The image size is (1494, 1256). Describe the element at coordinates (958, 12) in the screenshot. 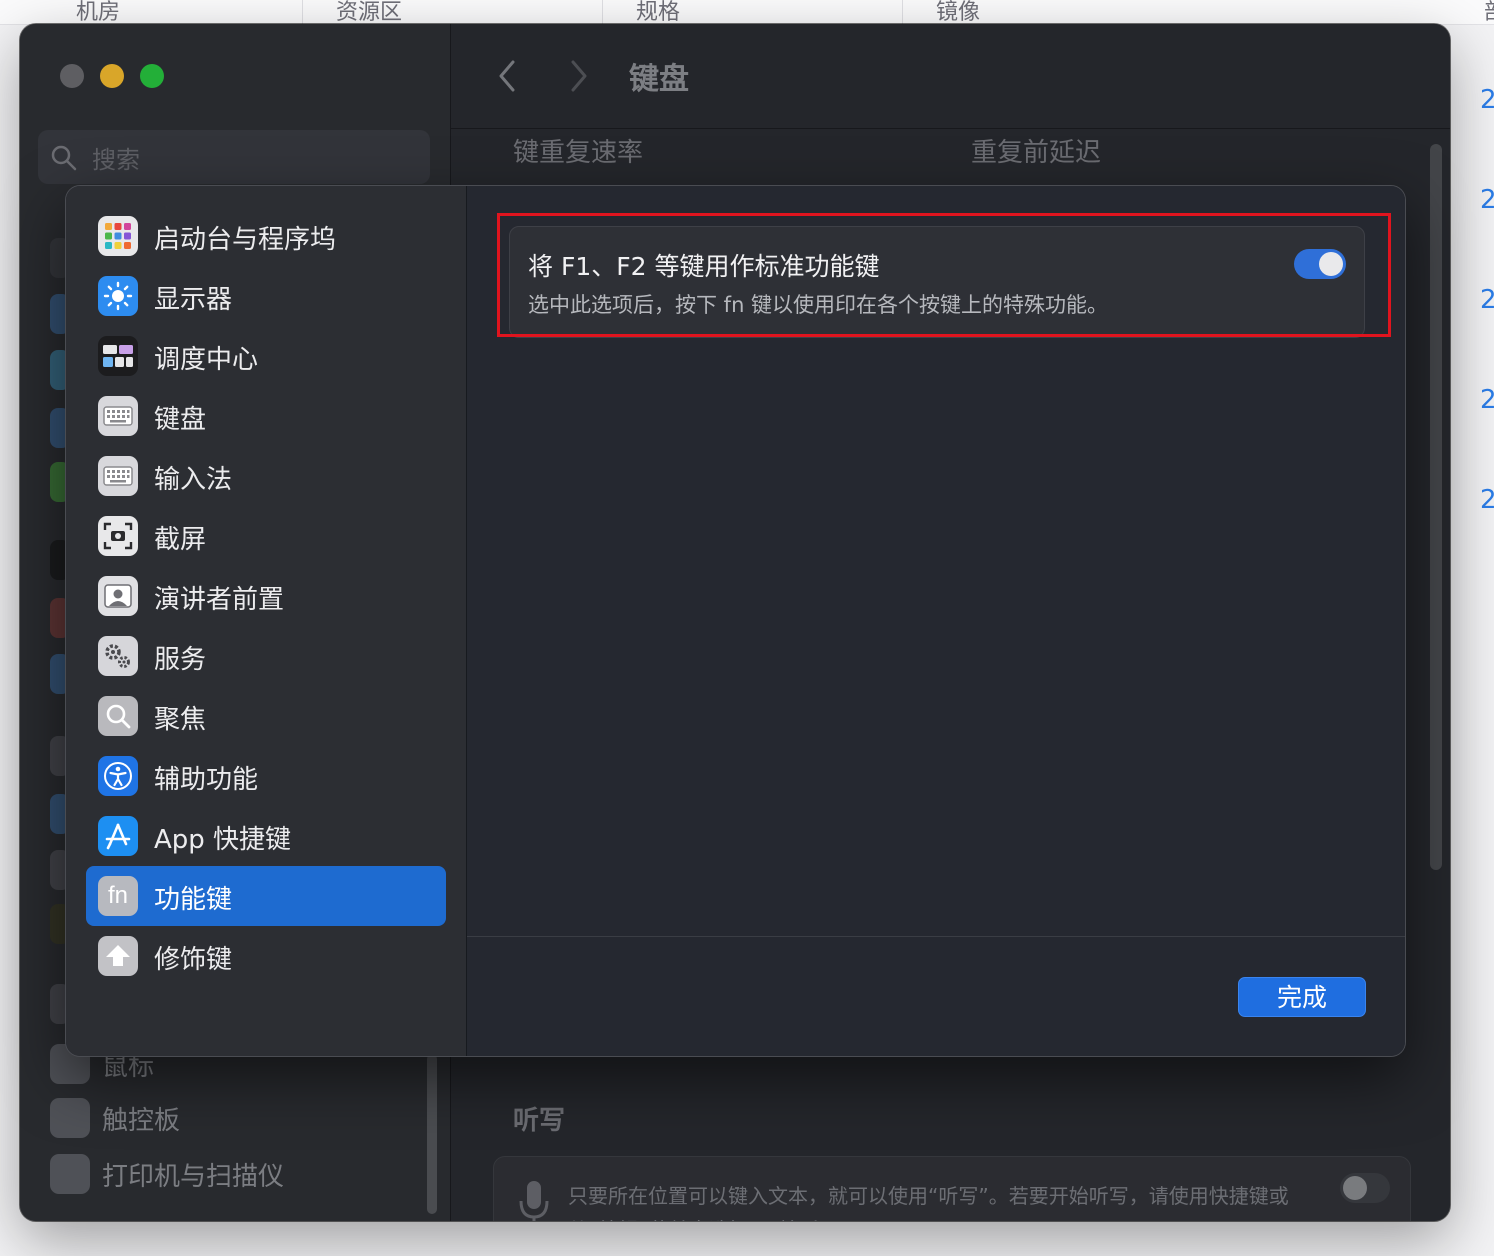

I see `bg-column-image: 镜像` at that location.